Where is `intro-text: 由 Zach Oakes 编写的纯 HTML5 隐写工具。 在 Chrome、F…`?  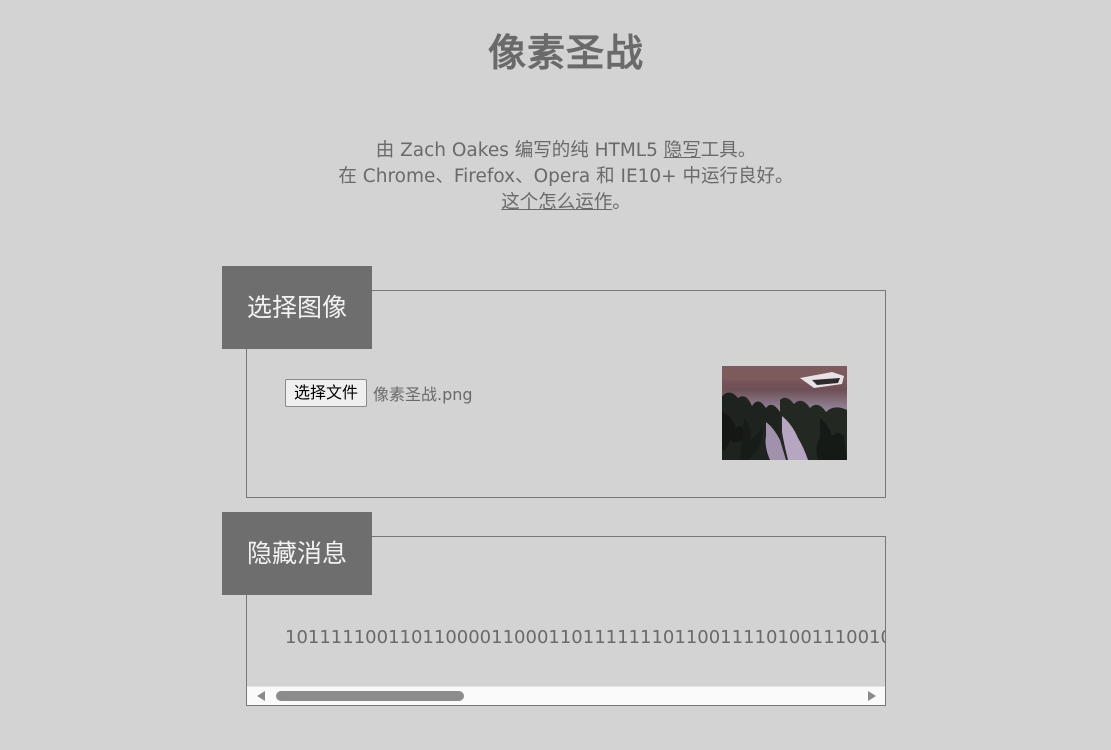
intro-text: 由 Zach Oakes 编写的纯 HTML5 隐写工具。 在 Chrome、F… is located at coordinates (555, 177).